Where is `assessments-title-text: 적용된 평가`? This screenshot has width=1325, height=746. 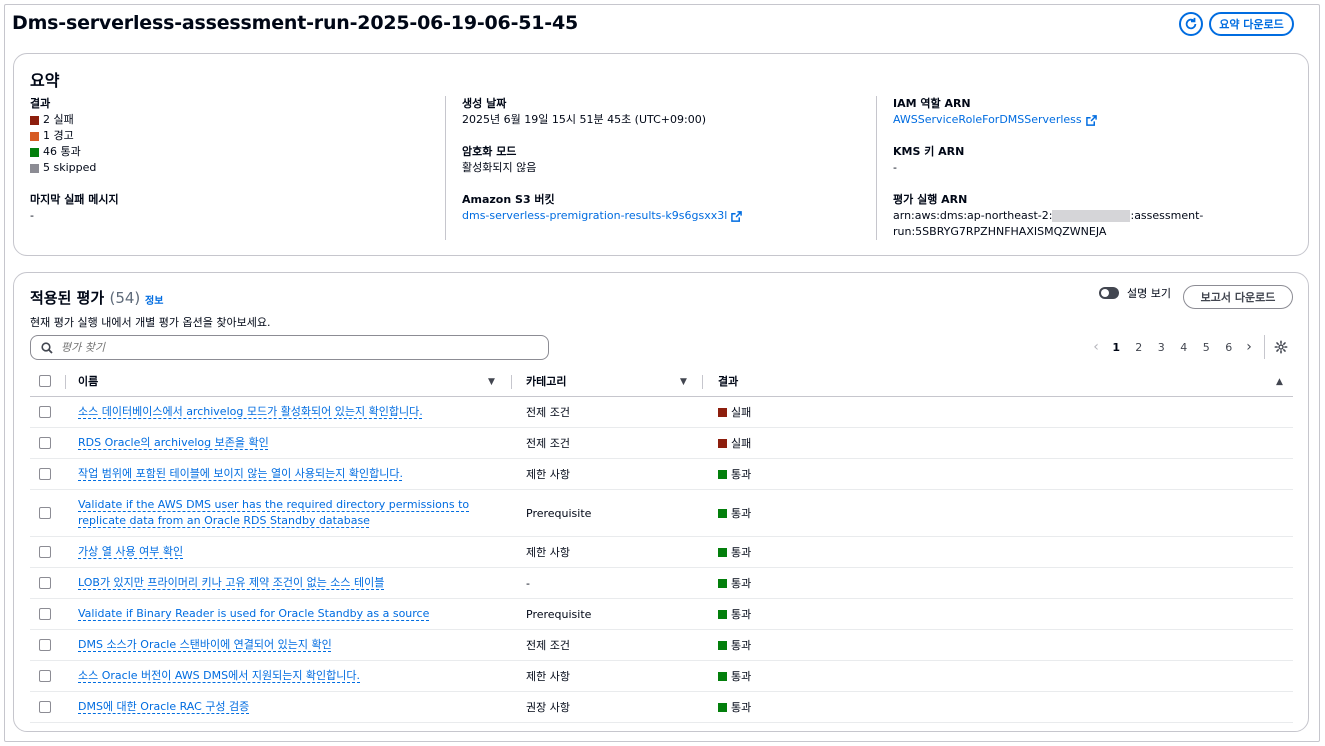 assessments-title-text: 적용된 평가 is located at coordinates (67, 298).